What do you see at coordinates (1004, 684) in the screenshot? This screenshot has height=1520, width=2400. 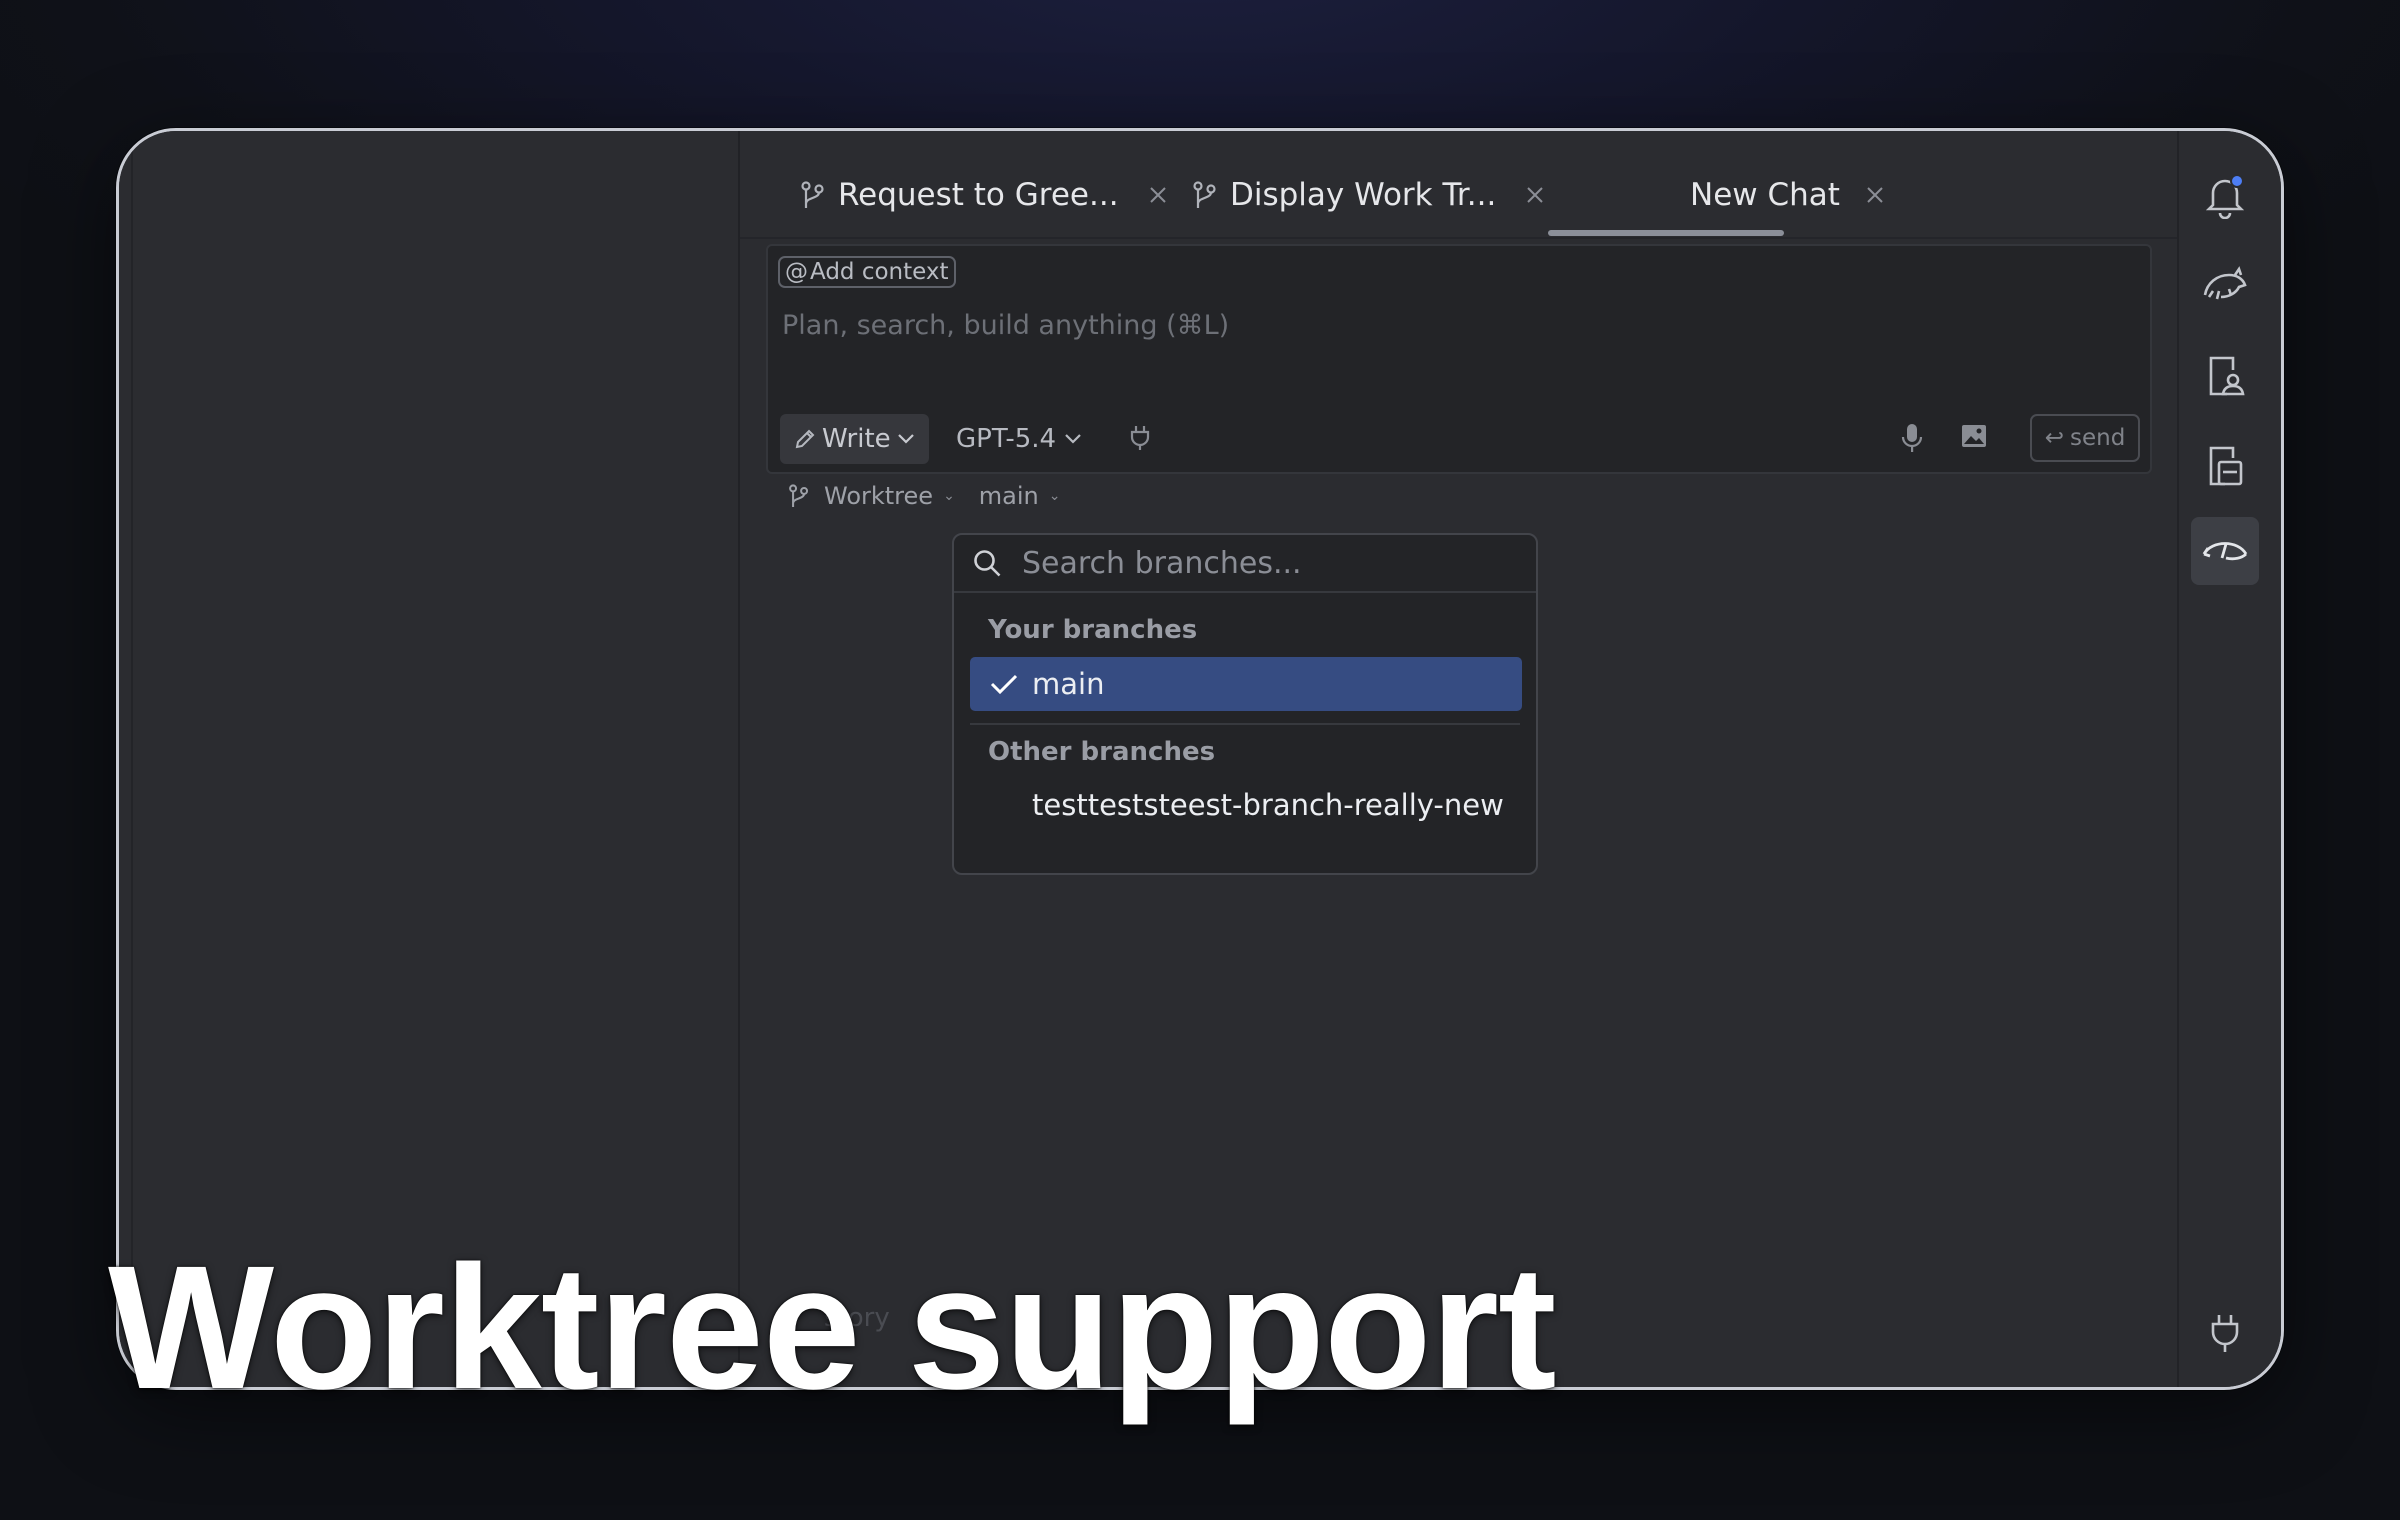 I see `check-icon` at bounding box center [1004, 684].